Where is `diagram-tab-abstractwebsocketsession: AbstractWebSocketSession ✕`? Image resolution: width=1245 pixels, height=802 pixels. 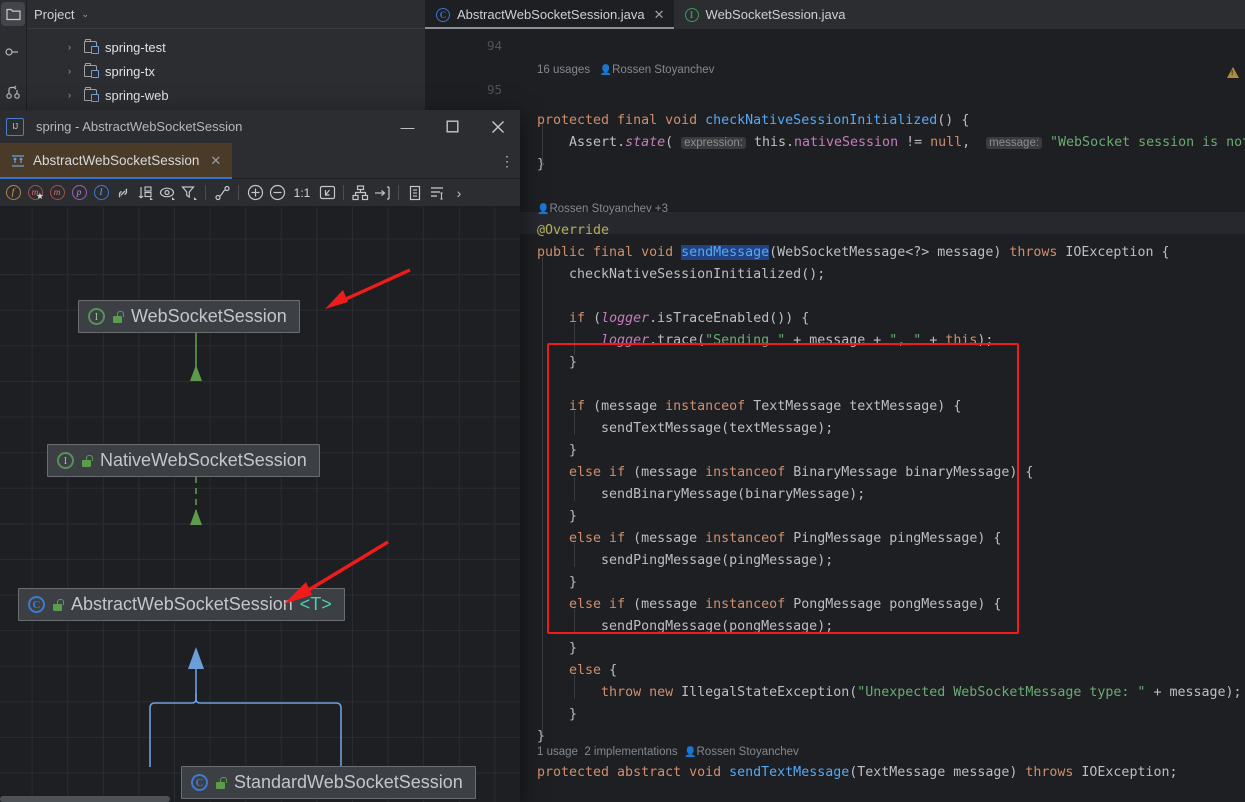
diagram-tab-abstractwebsocketsession: AbstractWebSocketSession ✕ is located at coordinates (116, 161).